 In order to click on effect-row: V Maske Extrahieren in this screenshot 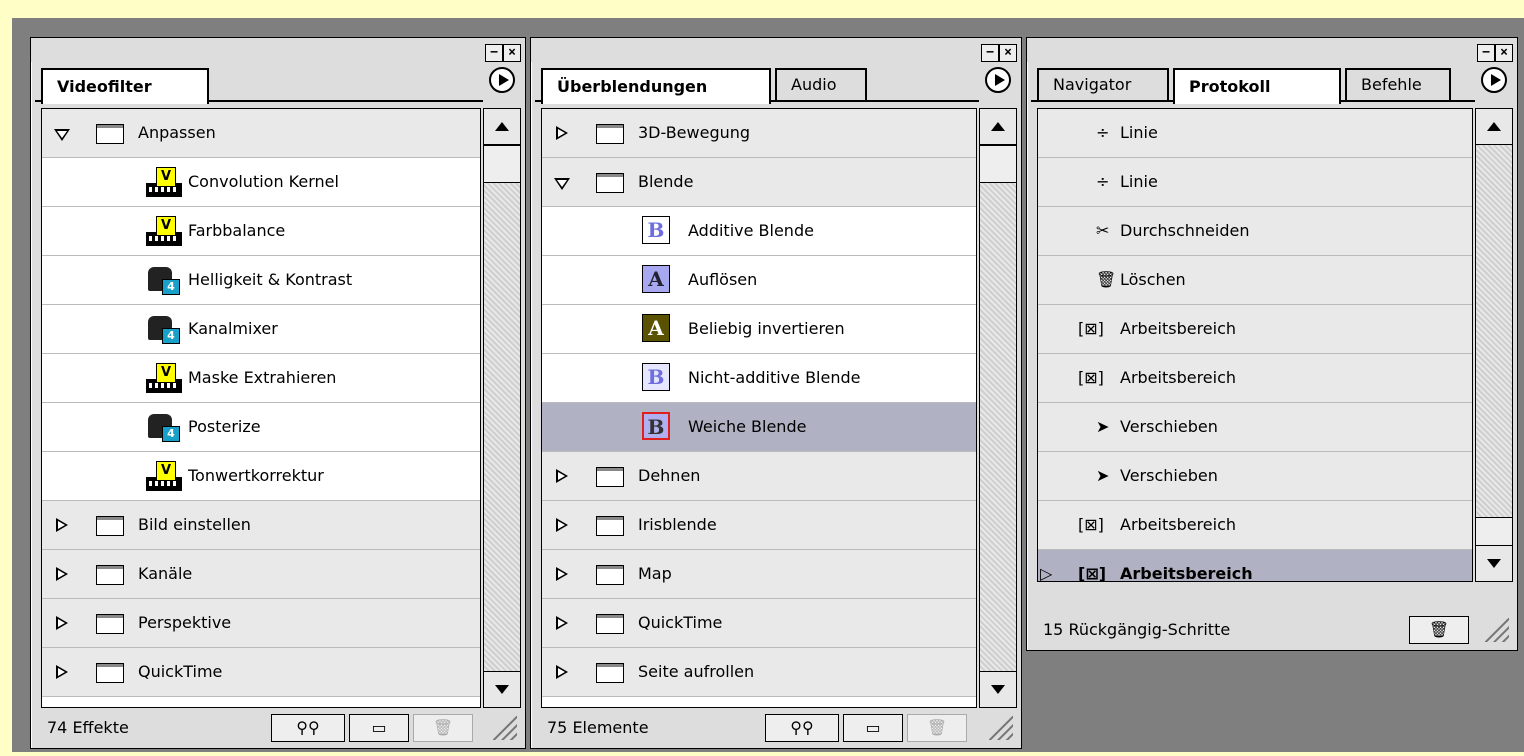, I will do `click(261, 378)`.